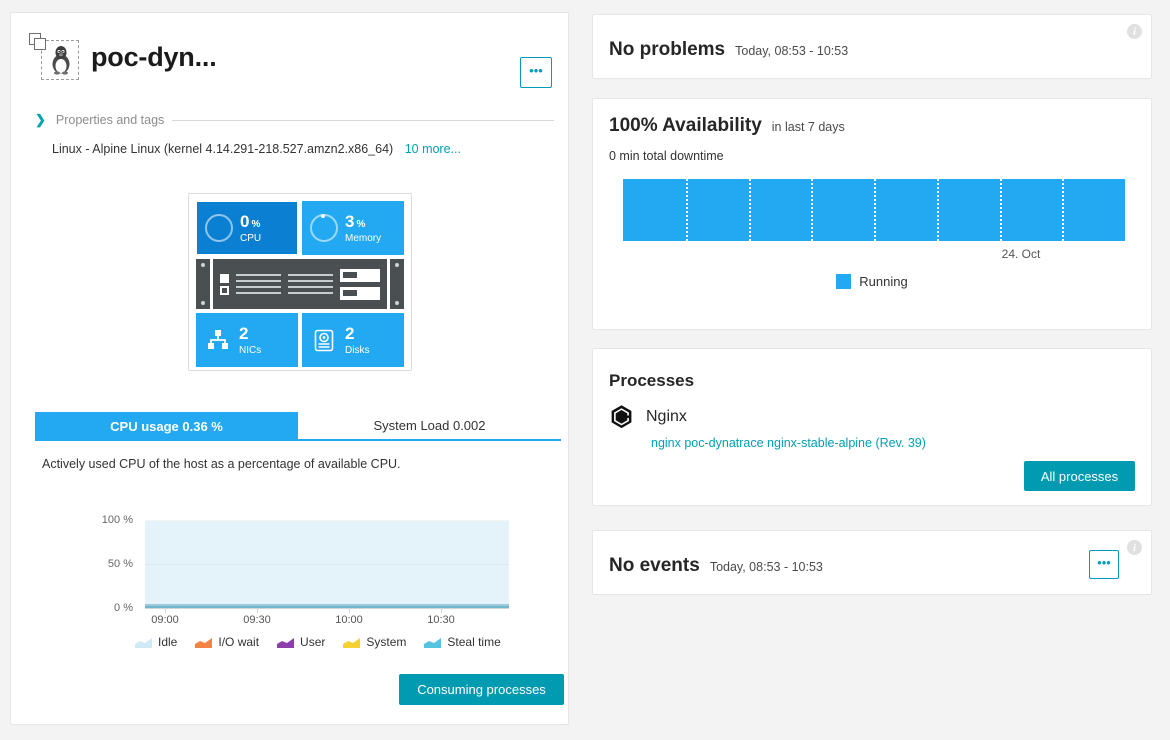  What do you see at coordinates (37, 41) in the screenshot?
I see `stack-icon` at bounding box center [37, 41].